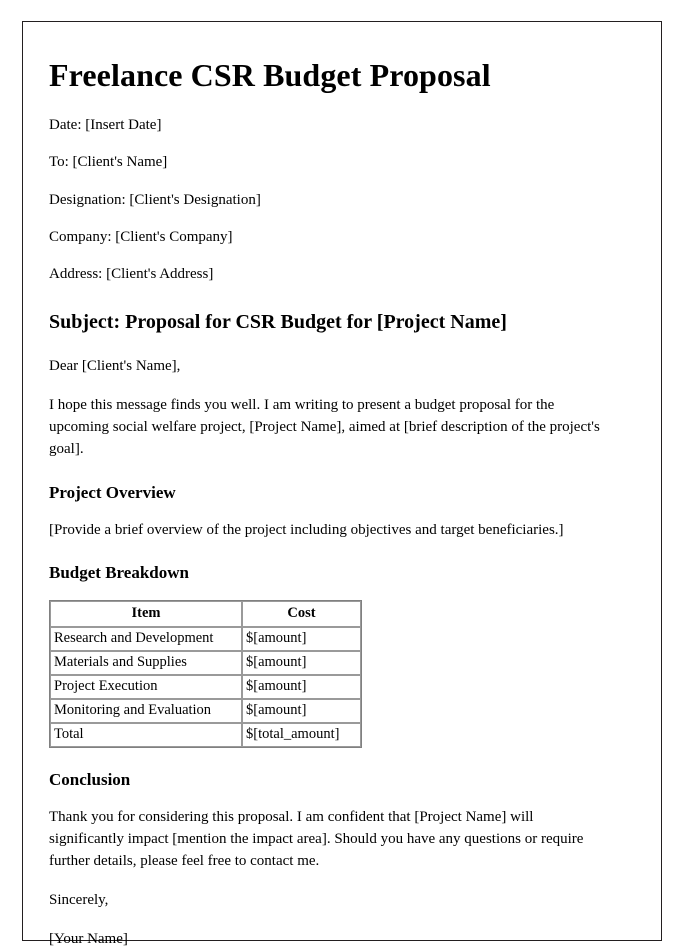 This screenshot has width=700, height=950. Describe the element at coordinates (90, 780) in the screenshot. I see `section-heading-conclusion: Conclusion` at that location.